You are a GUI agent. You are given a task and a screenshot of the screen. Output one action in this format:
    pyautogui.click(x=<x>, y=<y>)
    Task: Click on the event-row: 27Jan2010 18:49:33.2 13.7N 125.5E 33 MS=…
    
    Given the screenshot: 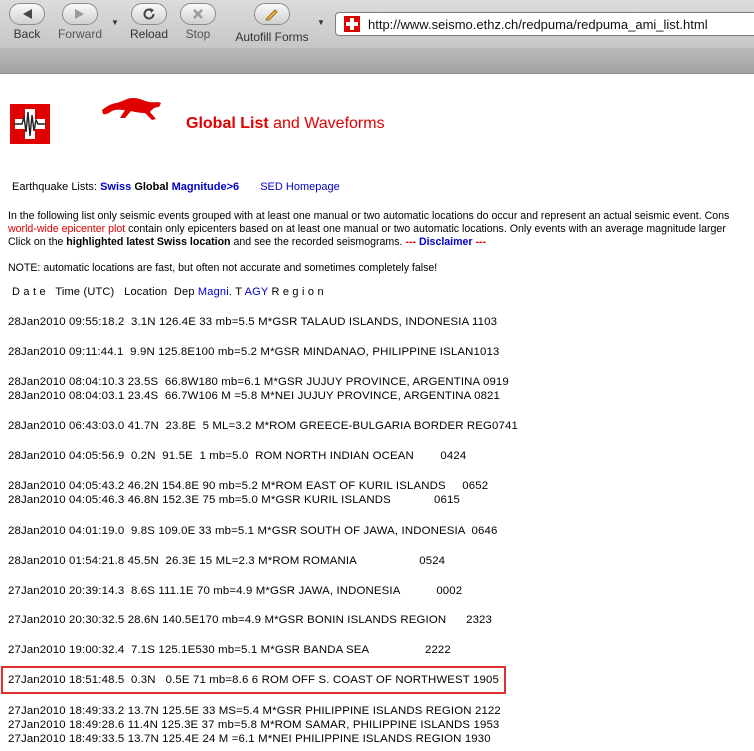 What is the action you would take?
    pyautogui.click(x=254, y=711)
    